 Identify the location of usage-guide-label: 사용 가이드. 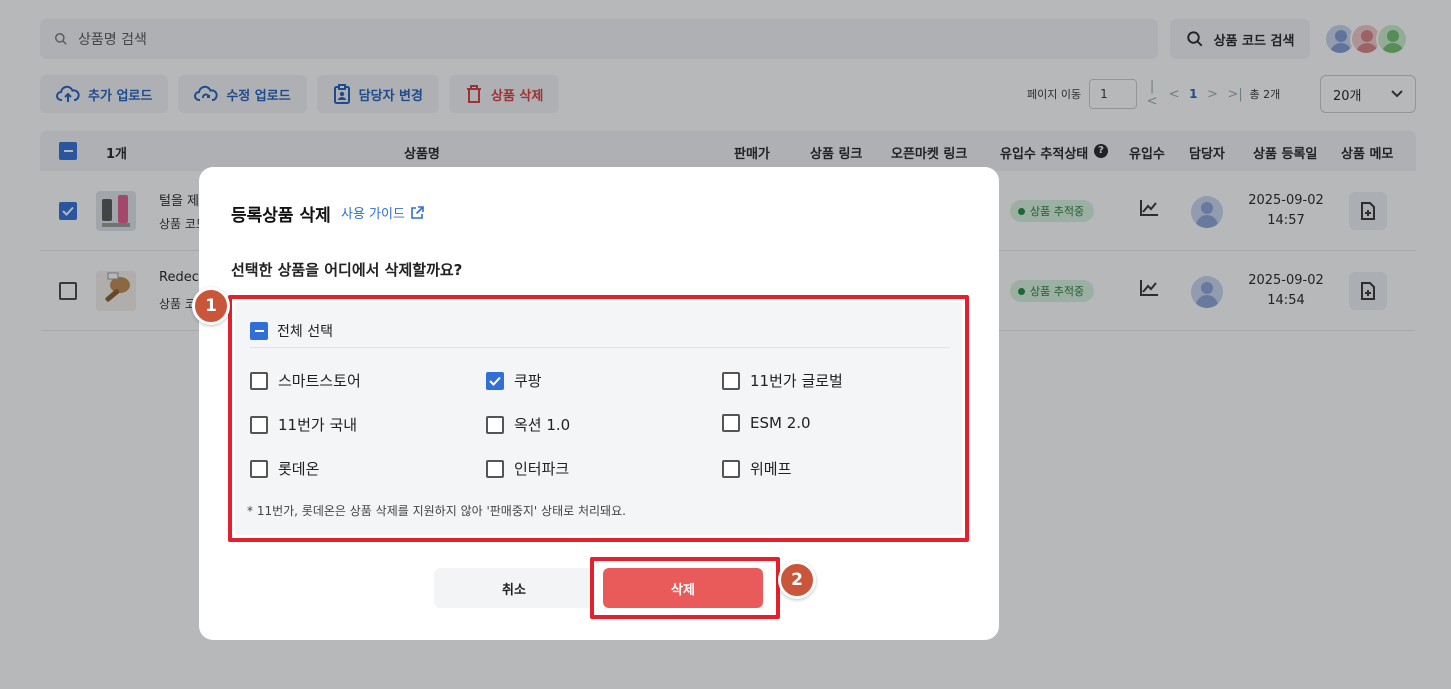
(373, 214).